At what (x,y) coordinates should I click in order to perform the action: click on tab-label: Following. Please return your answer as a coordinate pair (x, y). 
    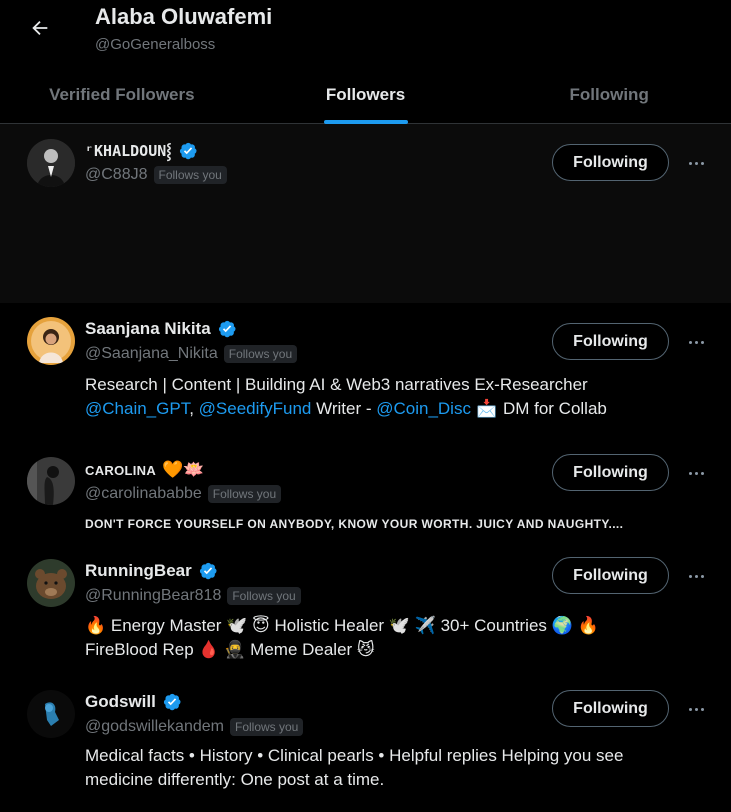
    Looking at the image, I should click on (609, 94).